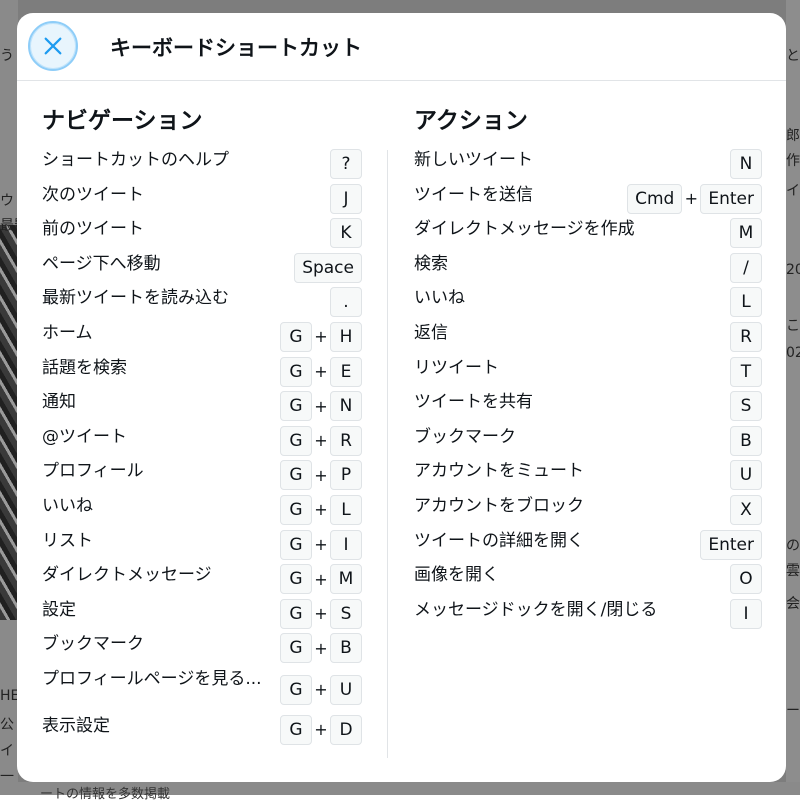  I want to click on shortcut-label: プロフィール, so click(93, 471).